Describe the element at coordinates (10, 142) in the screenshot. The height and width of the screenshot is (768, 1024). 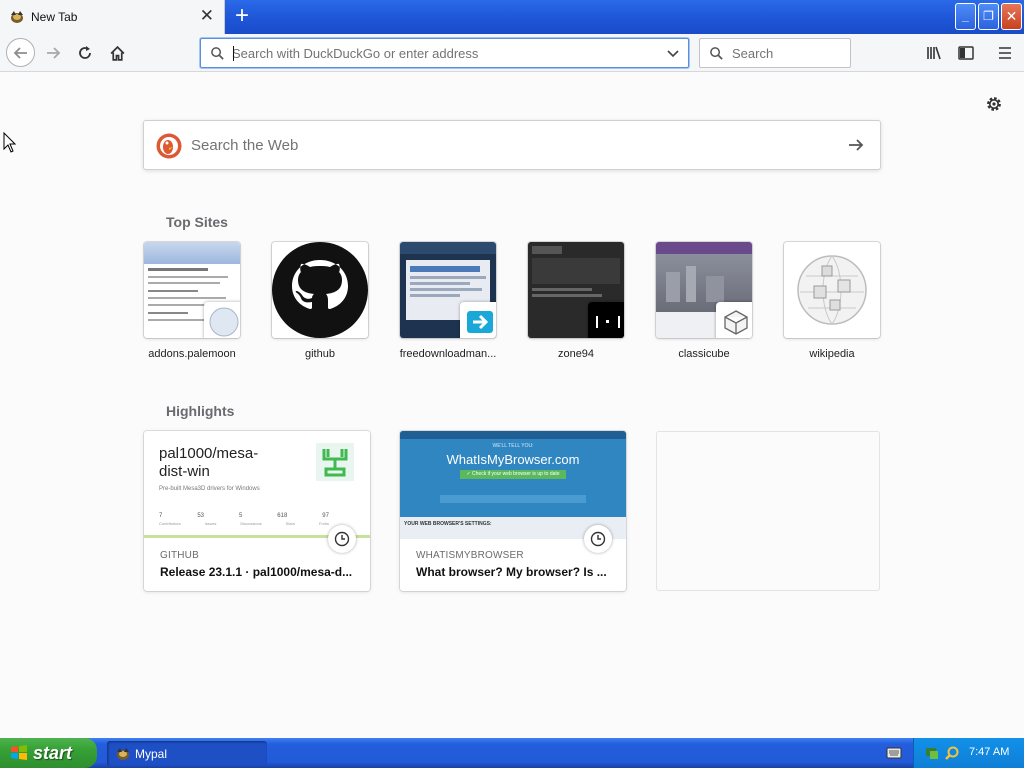
I see `mouse-pointer-icon` at that location.